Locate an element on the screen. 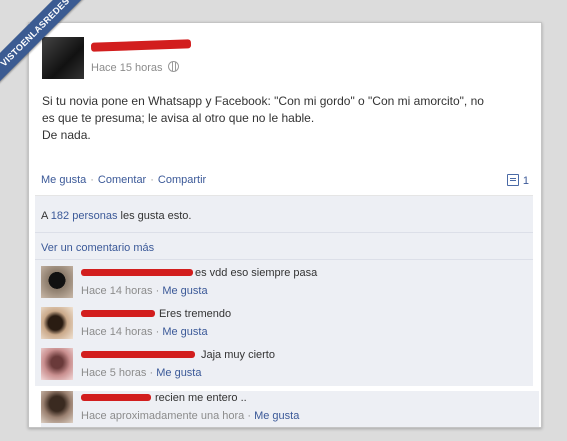  comment-count: 1 is located at coordinates (517, 180).